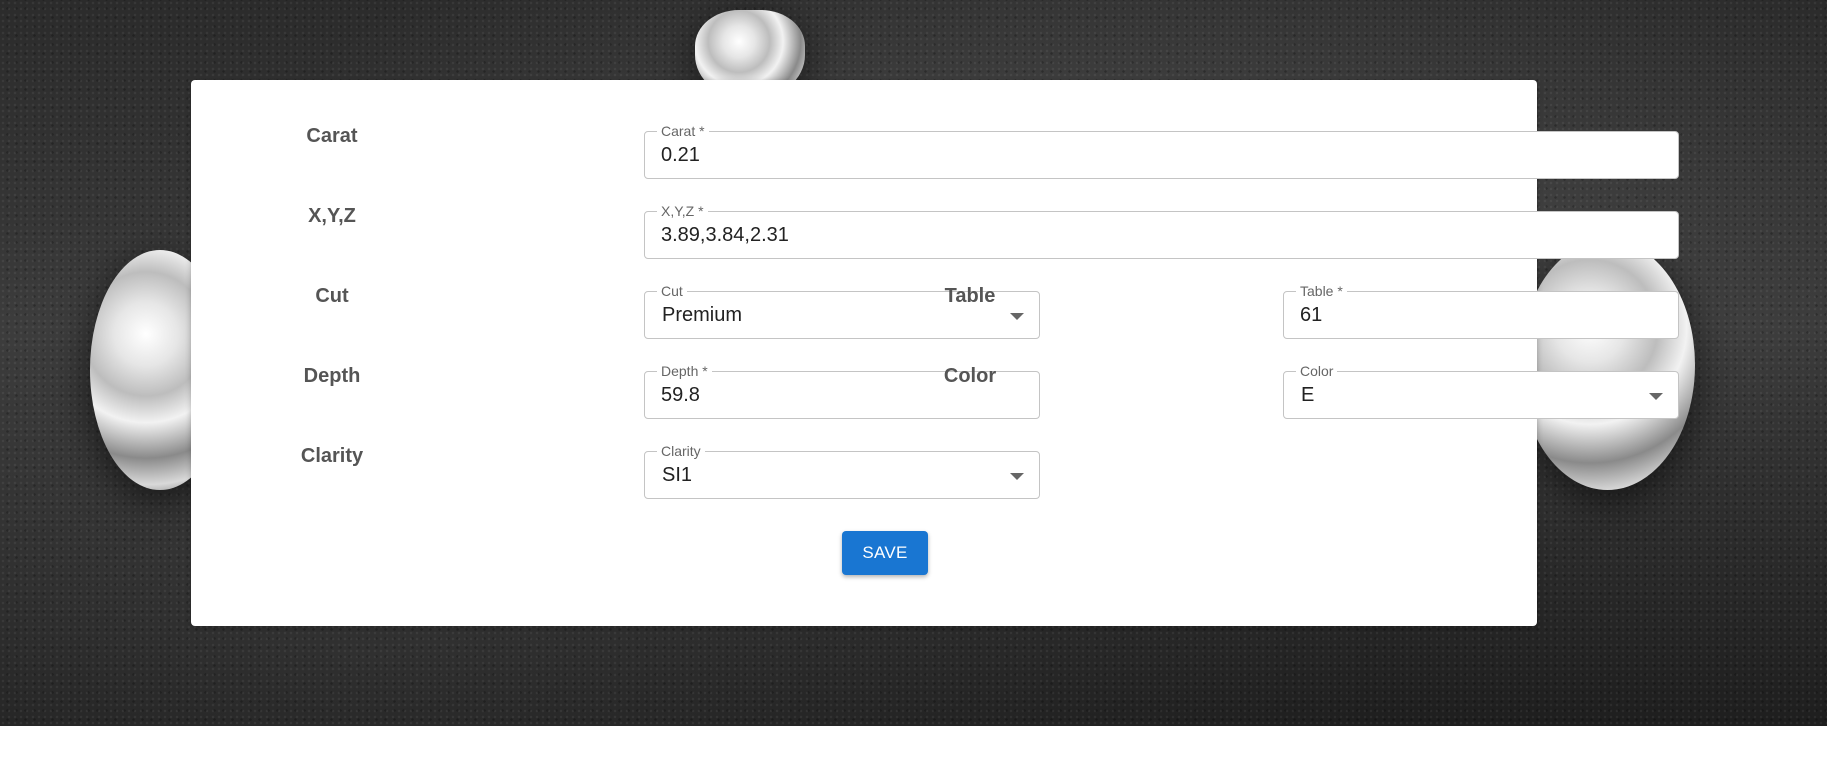 Image resolution: width=1827 pixels, height=776 pixels. Describe the element at coordinates (702, 315) in the screenshot. I see `cut-select-value: Premium` at that location.